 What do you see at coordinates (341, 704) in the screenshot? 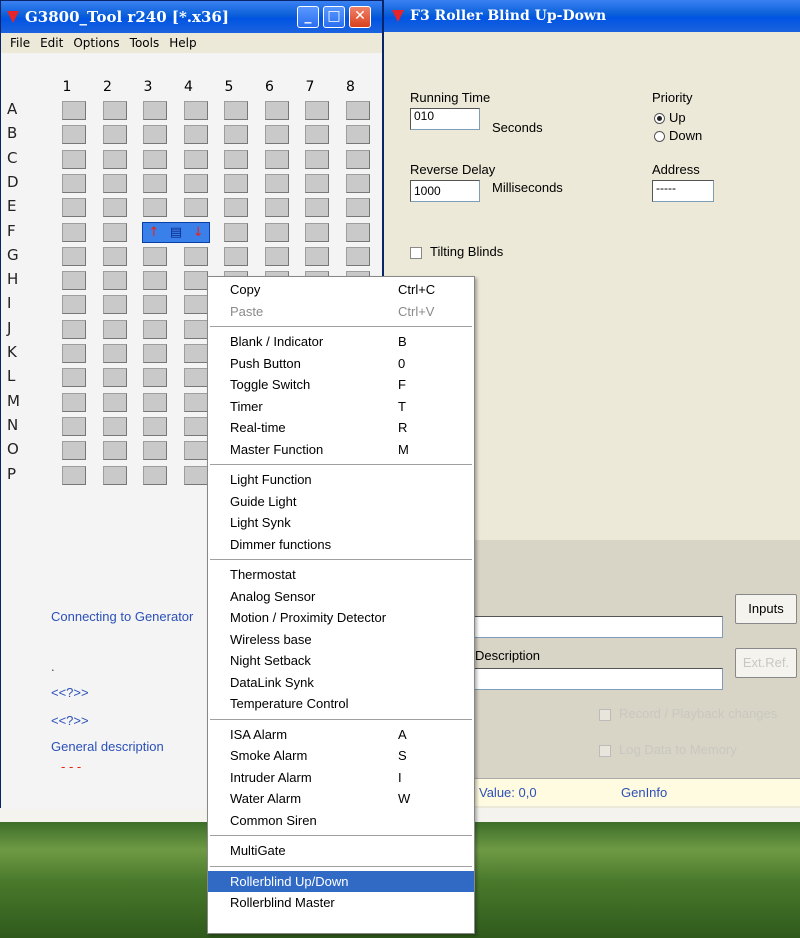
I see `menu-item-temperature-control: Temperature Control` at bounding box center [341, 704].